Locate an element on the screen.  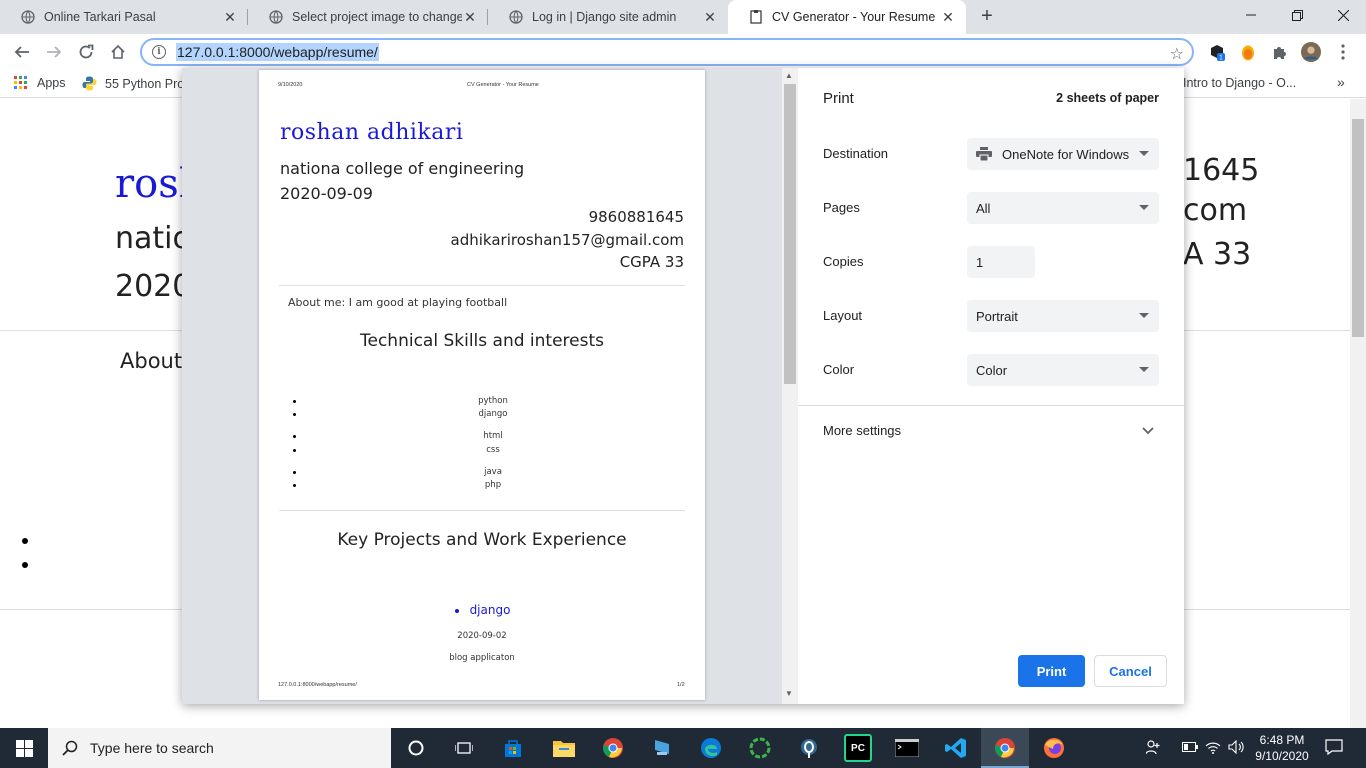
taskbar-clock: 6:48 PM 9/10/2020 is located at coordinates (1282, 748).